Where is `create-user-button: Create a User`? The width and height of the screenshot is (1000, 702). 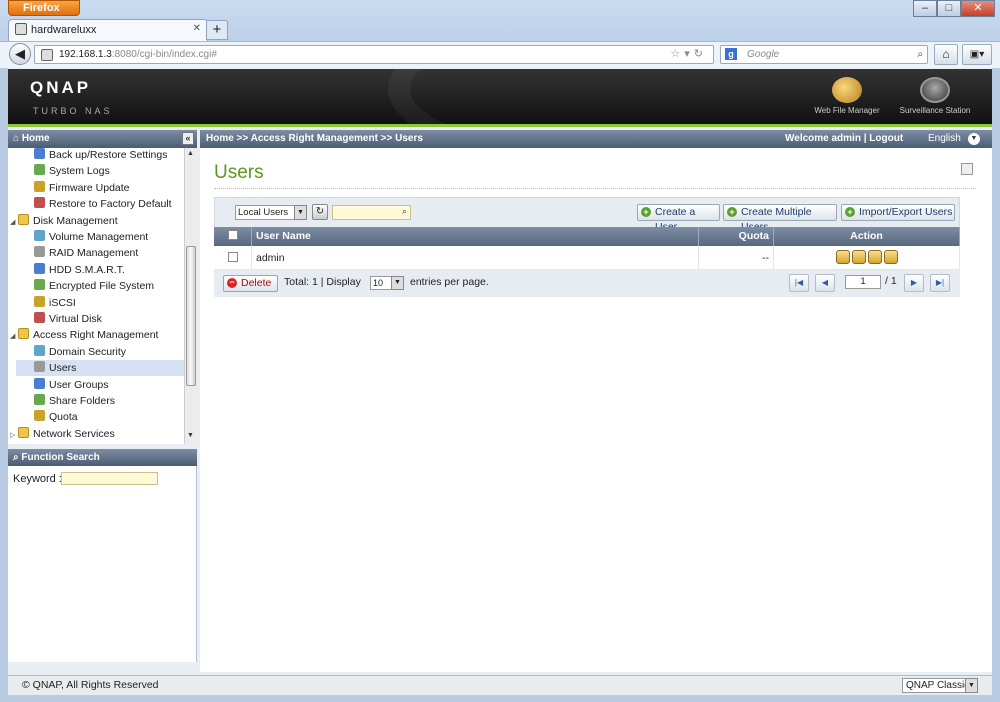
create-user-button: Create a User is located at coordinates (678, 218).